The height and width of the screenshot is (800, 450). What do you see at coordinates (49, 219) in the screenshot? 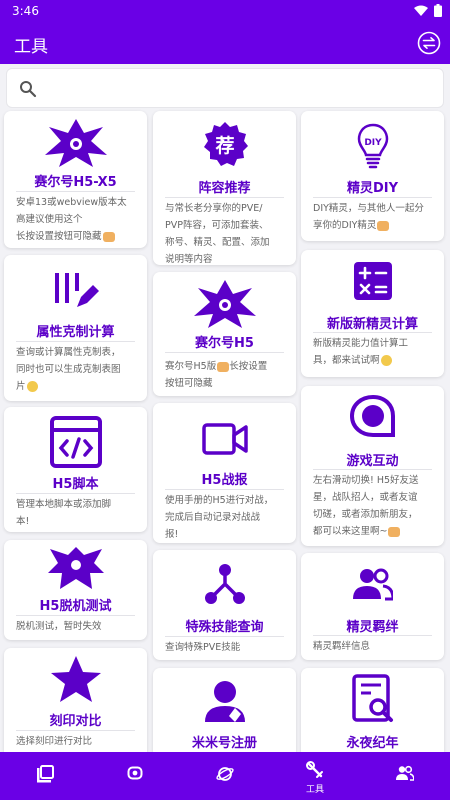
I see `desc-line: 高建议使用这个` at bounding box center [49, 219].